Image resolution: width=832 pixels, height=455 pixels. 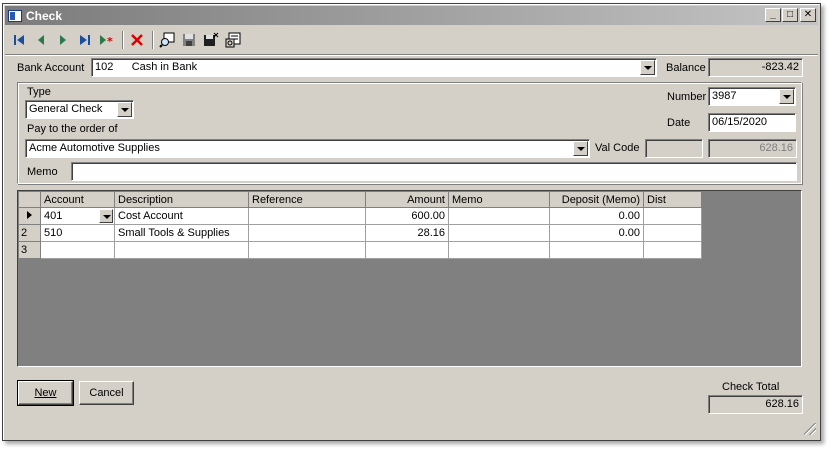 I want to click on memo-field, so click(x=434, y=171).